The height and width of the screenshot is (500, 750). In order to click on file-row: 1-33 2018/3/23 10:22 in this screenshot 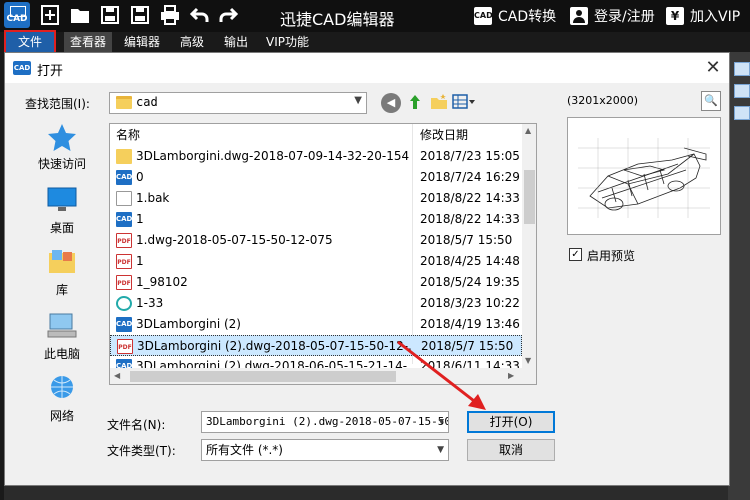, I will do `click(316, 303)`.